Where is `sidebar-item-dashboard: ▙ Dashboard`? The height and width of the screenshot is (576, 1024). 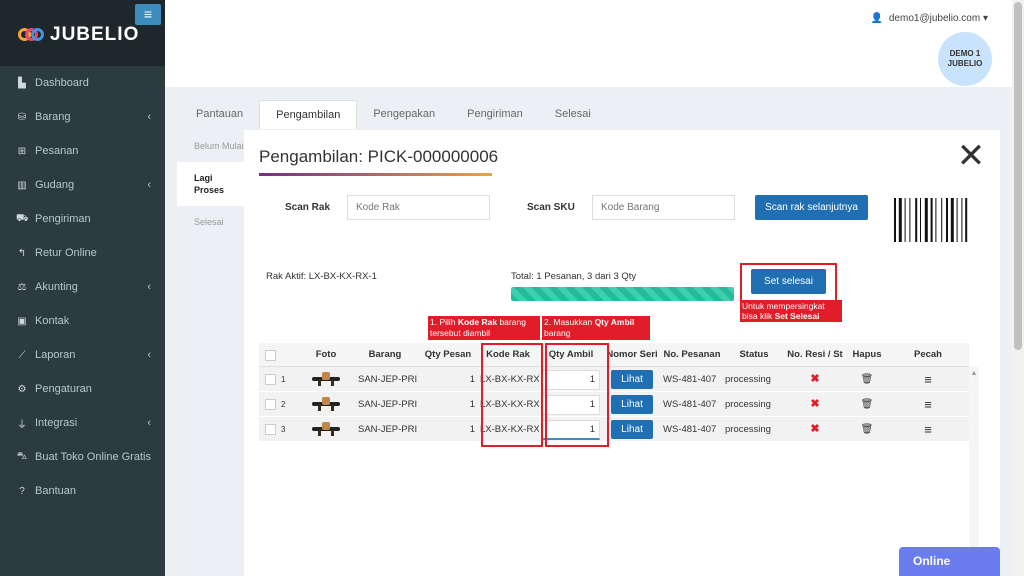 sidebar-item-dashboard: ▙ Dashboard is located at coordinates (82, 83).